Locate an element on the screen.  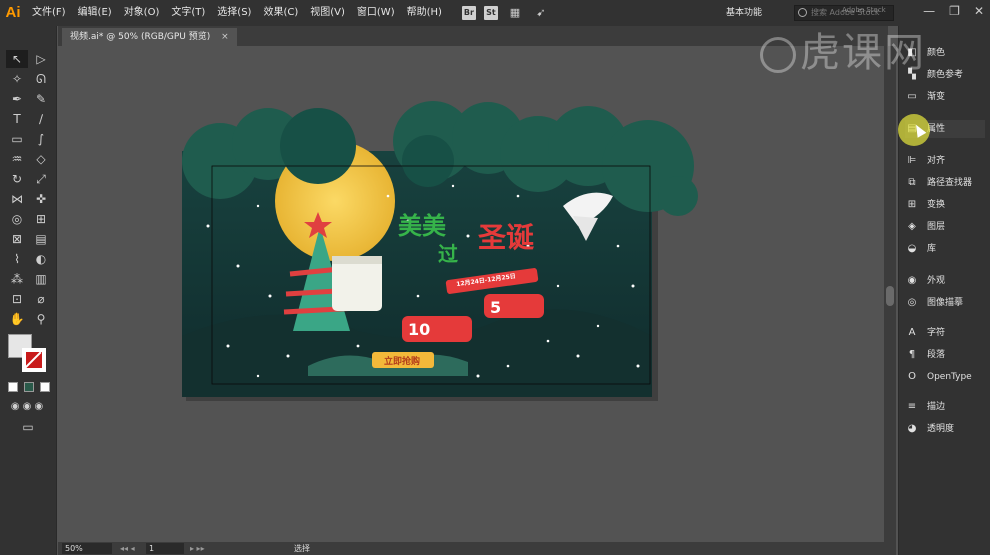
artboard-number-field: 1 is located at coordinates (165, 548).